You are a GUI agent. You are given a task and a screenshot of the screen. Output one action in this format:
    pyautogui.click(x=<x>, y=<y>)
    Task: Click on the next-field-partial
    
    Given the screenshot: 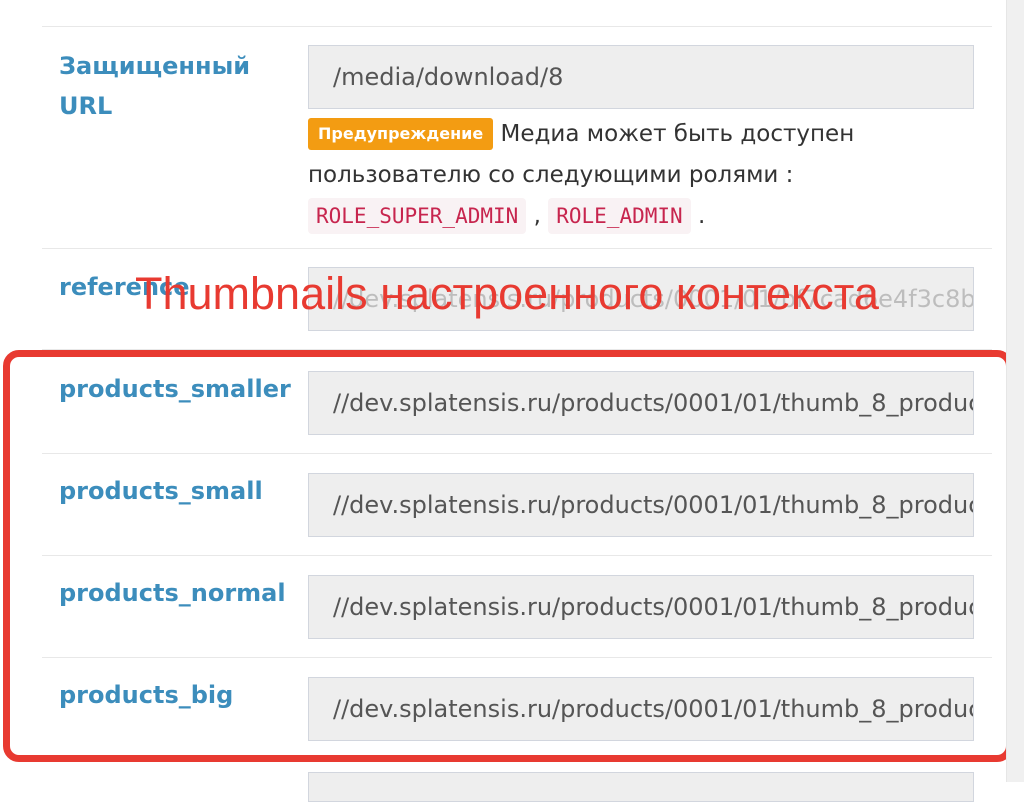 What is the action you would take?
    pyautogui.click(x=641, y=787)
    